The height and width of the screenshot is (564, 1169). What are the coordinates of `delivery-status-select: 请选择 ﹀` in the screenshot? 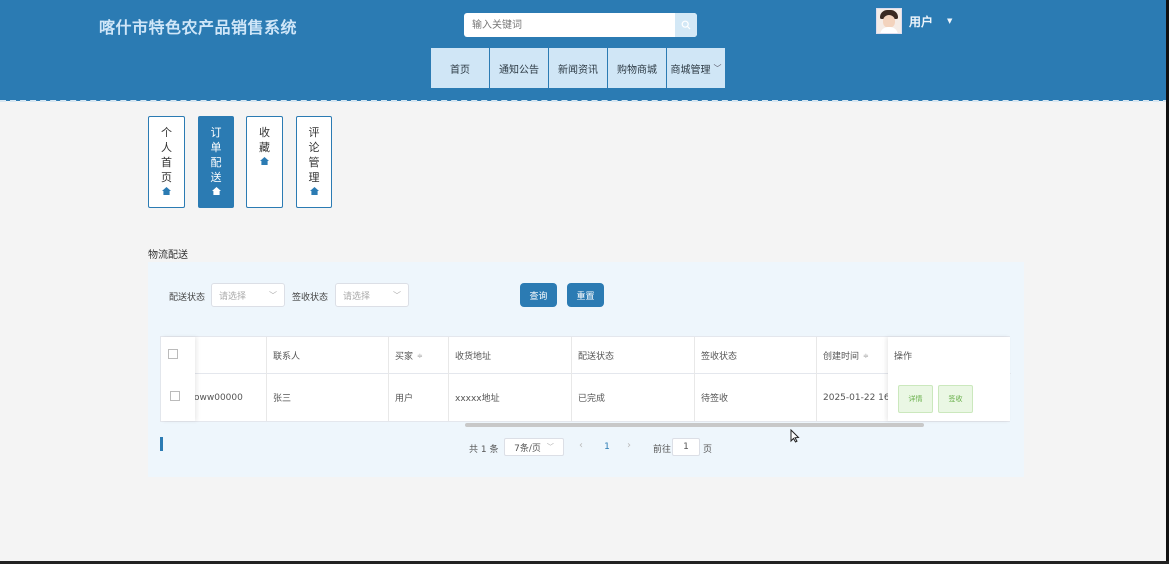 It's located at (248, 295).